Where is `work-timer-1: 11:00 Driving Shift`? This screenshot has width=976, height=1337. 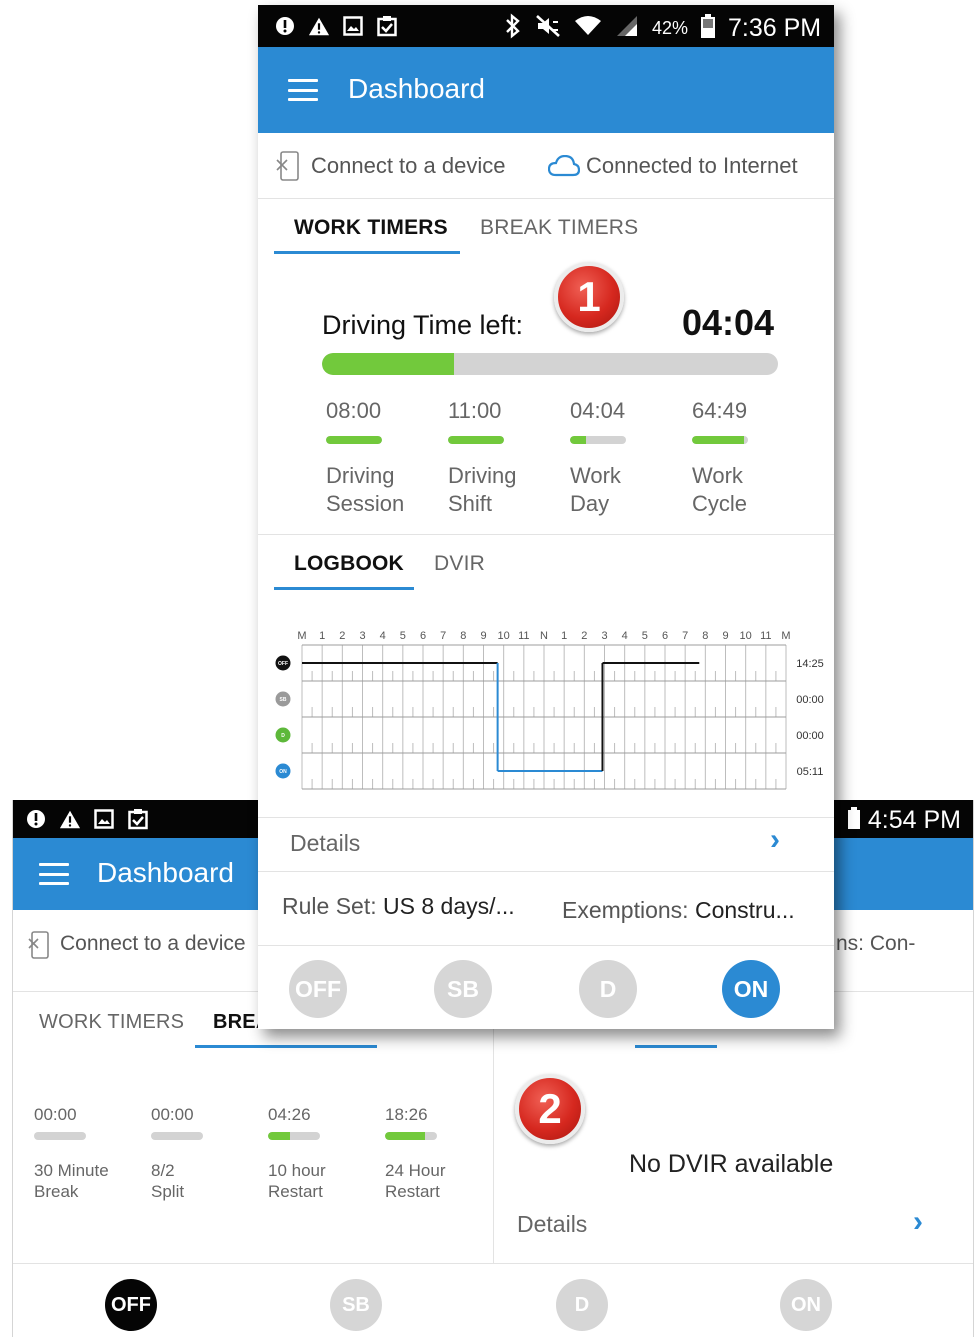 work-timer-1: 11:00 Driving Shift is located at coordinates (482, 457).